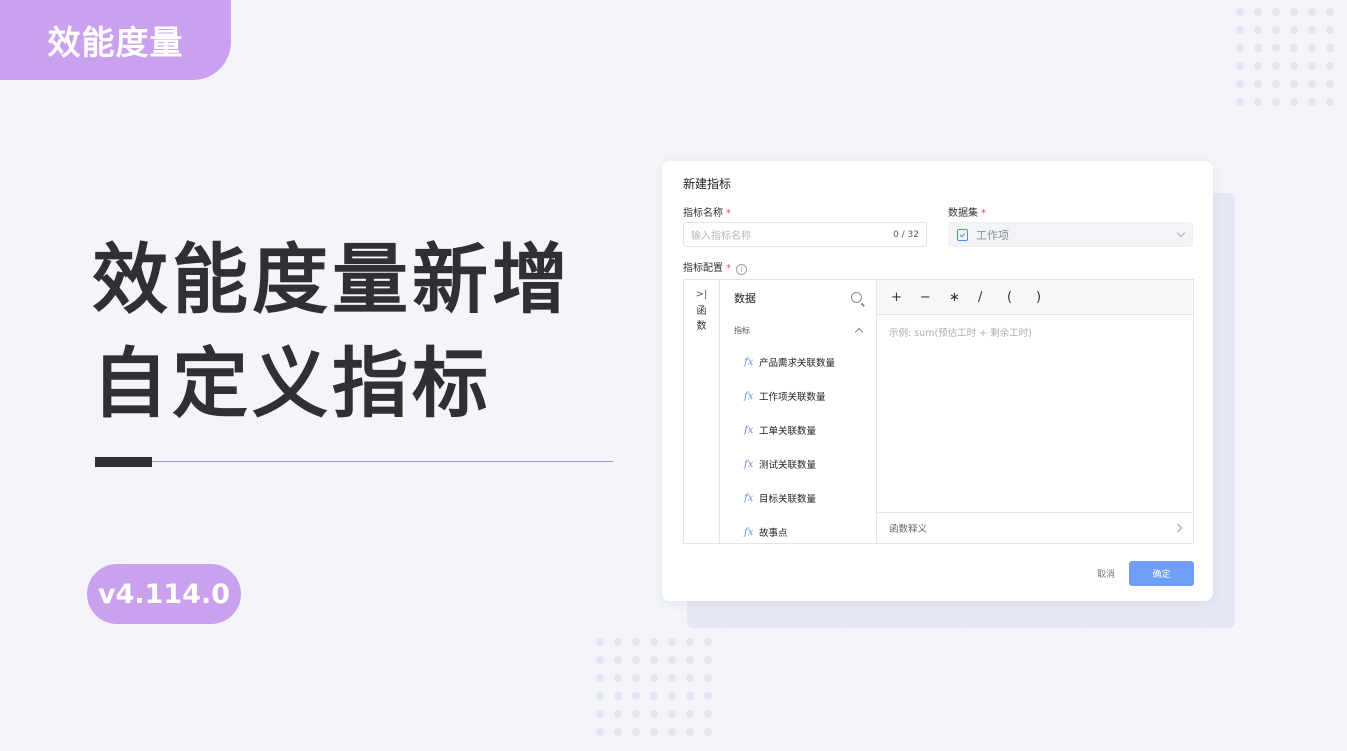 The image size is (1347, 751). I want to click on minus-operator-button: −, so click(934, 297).